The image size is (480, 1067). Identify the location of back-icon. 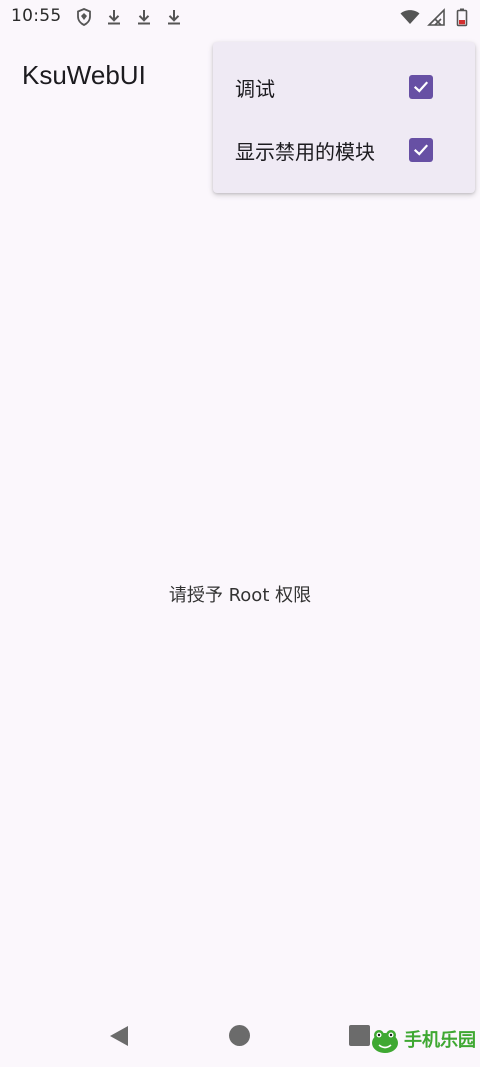
(119, 1036).